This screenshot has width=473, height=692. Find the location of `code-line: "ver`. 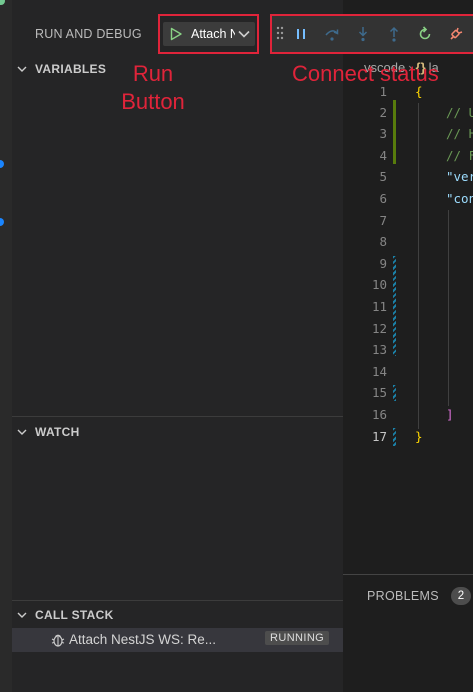

code-line: "ver is located at coordinates (459, 176).